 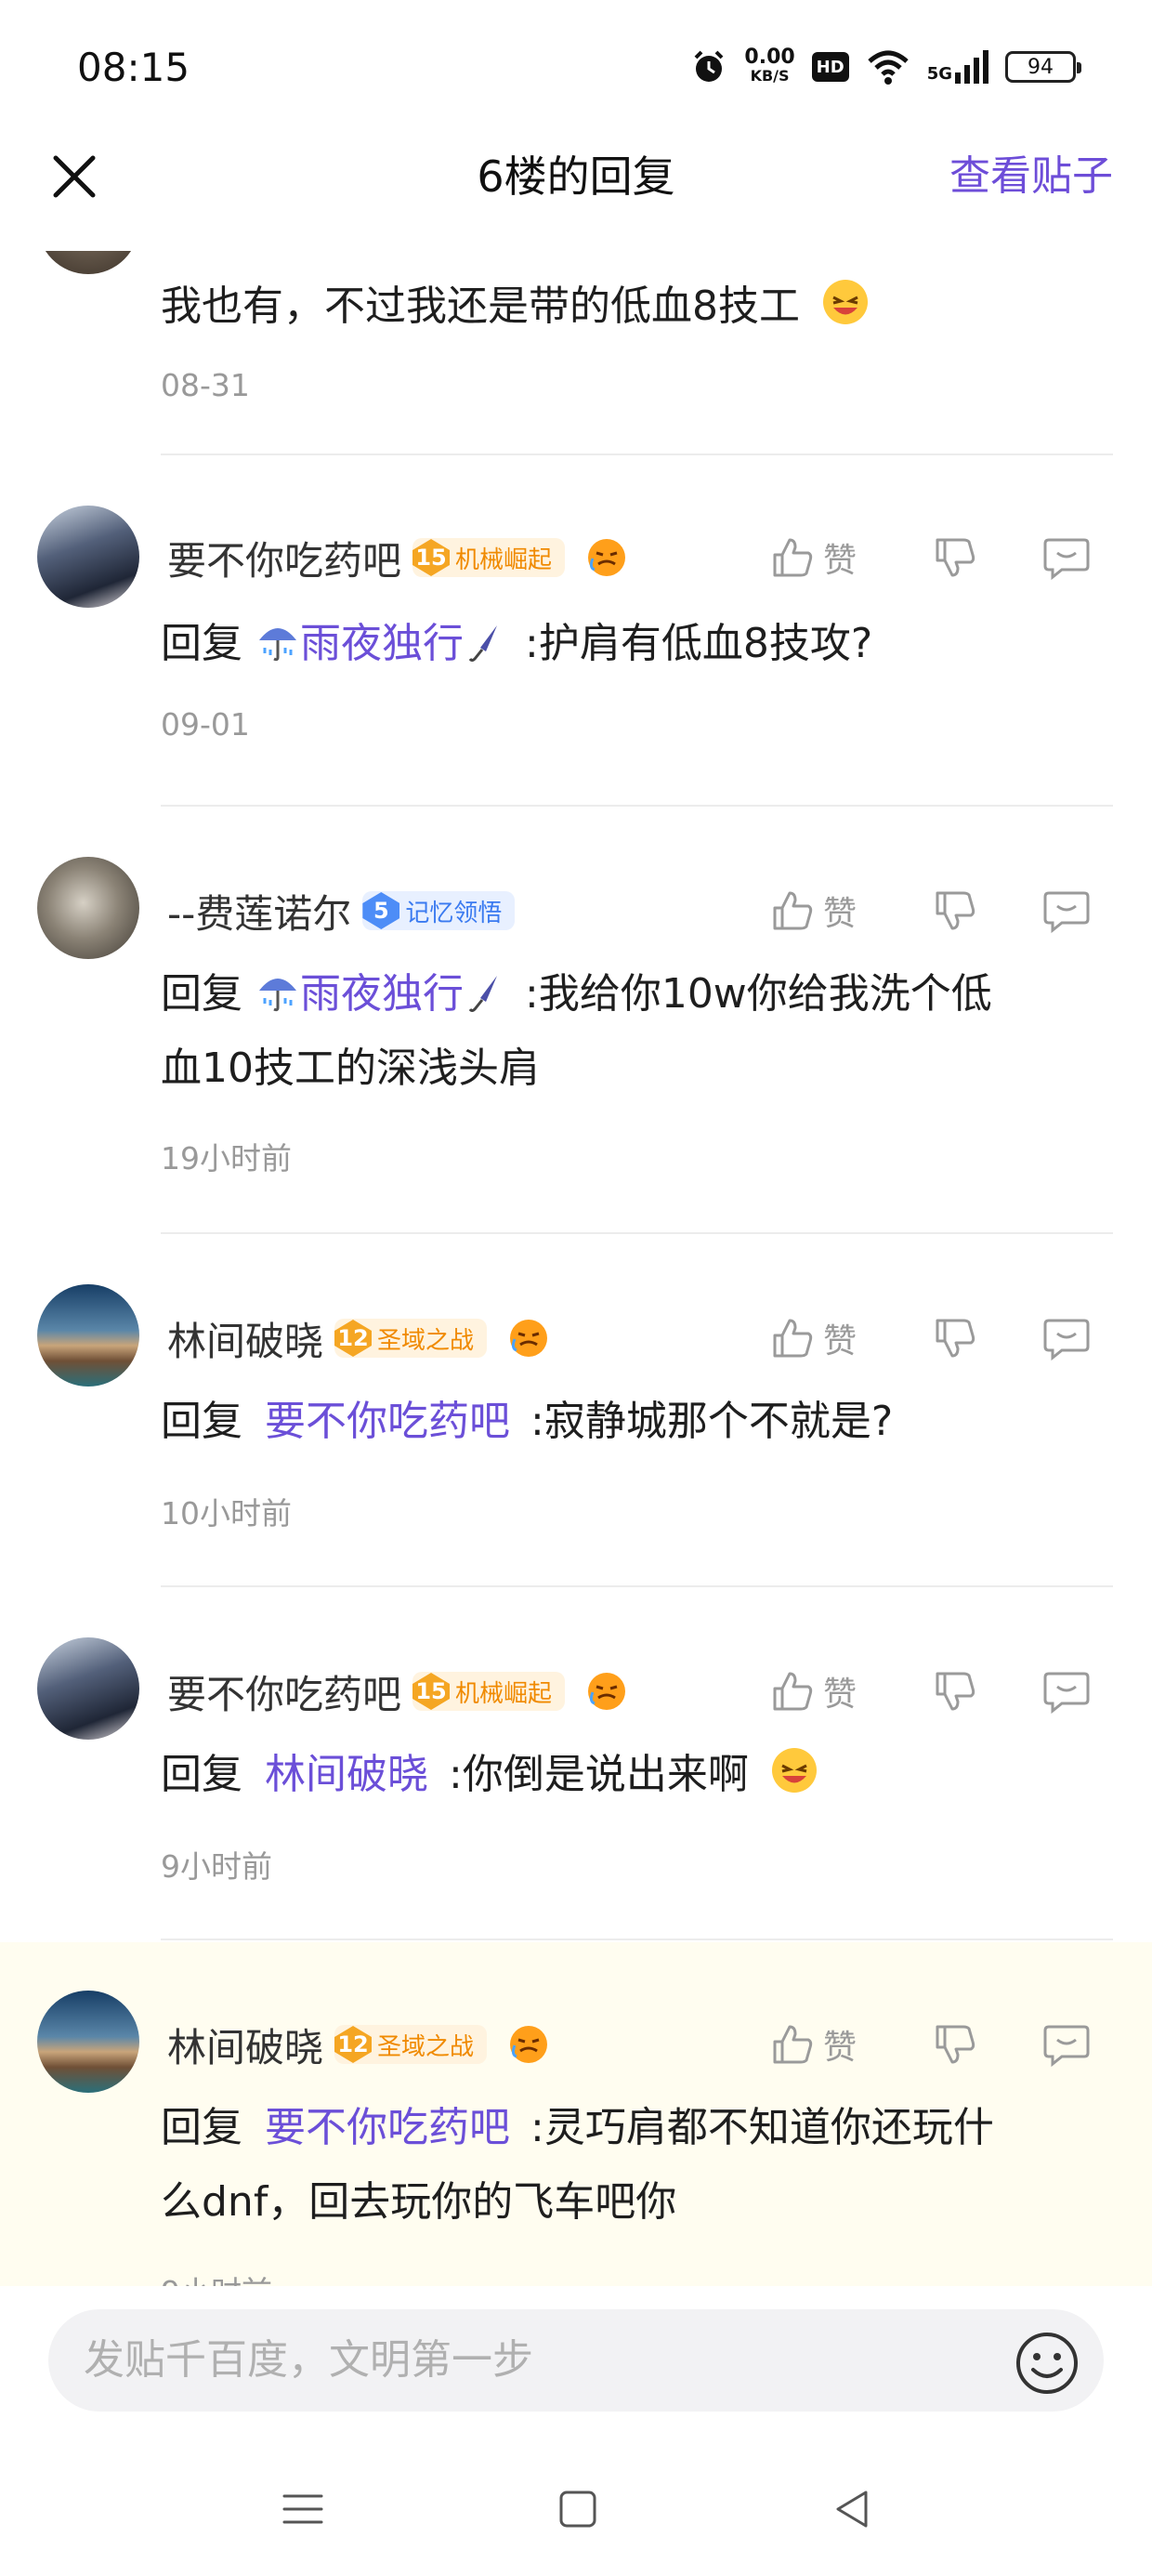 What do you see at coordinates (758, 994) in the screenshot?
I see `reply-content: :我给你10w你给我洗个低` at bounding box center [758, 994].